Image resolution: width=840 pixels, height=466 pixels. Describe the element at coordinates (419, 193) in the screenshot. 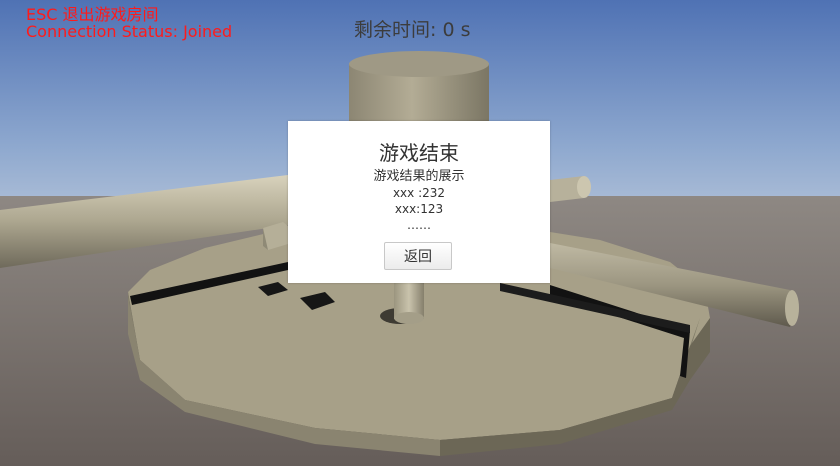

I see `result-line: xxx :232` at that location.